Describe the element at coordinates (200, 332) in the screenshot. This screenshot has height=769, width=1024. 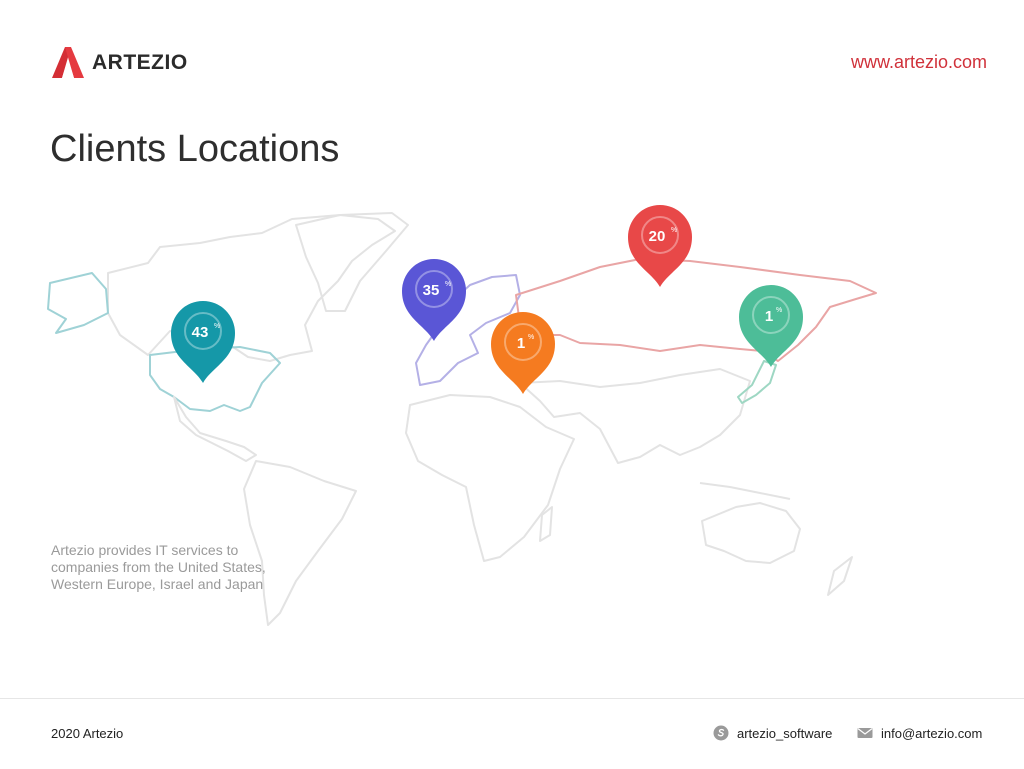
I see `pin-usa-value: 43` at that location.